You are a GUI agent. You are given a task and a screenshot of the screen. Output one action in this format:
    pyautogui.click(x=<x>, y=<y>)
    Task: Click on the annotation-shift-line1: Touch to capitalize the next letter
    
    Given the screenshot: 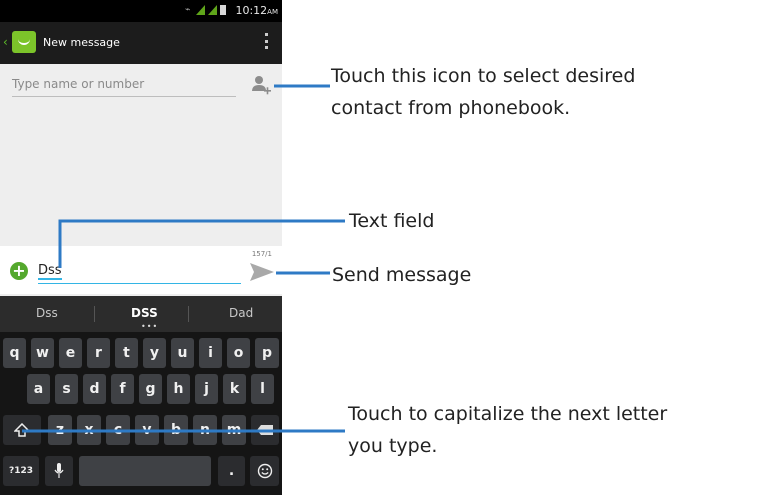 What is the action you would take?
    pyautogui.click(x=508, y=414)
    